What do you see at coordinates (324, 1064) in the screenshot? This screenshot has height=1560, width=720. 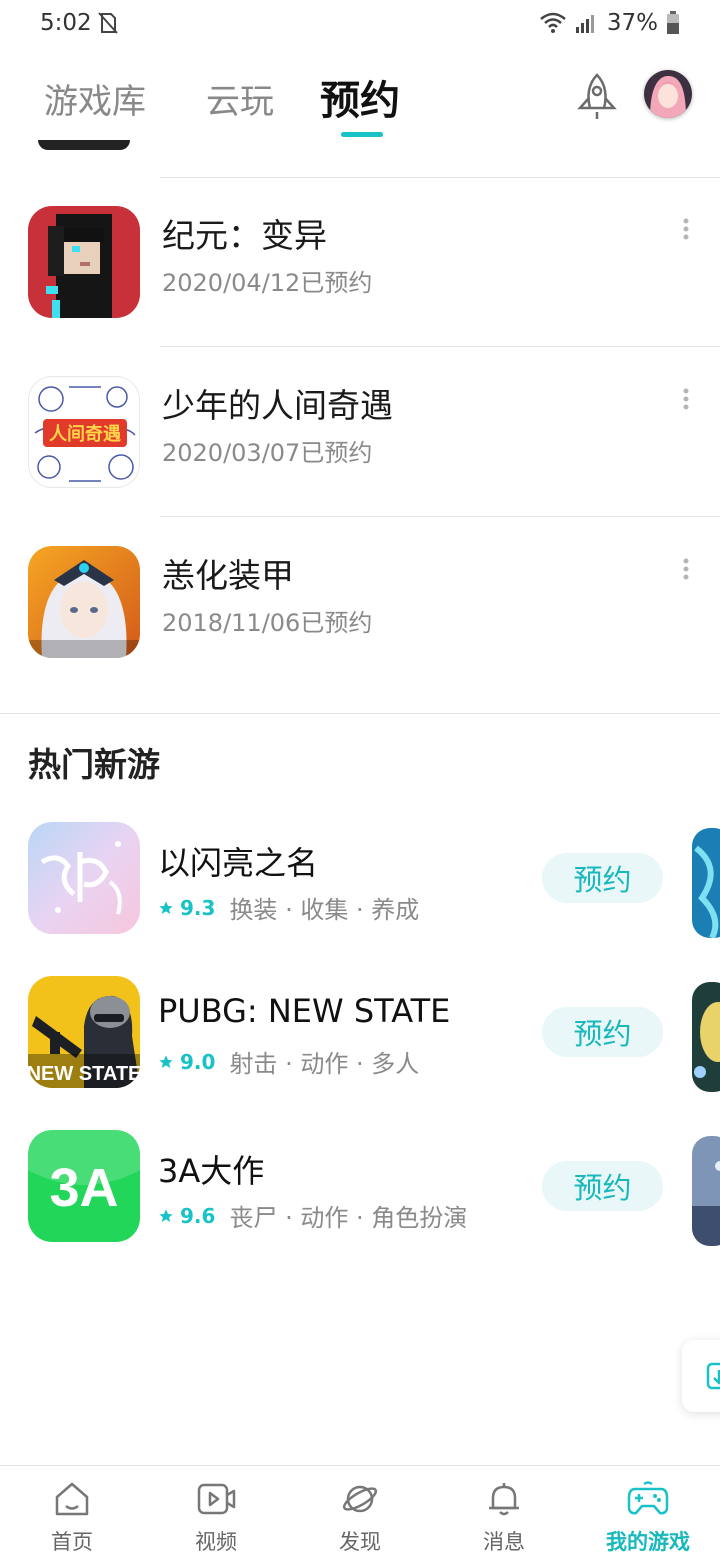 I see `game-tags: 射击 · 动作 · 多人` at bounding box center [324, 1064].